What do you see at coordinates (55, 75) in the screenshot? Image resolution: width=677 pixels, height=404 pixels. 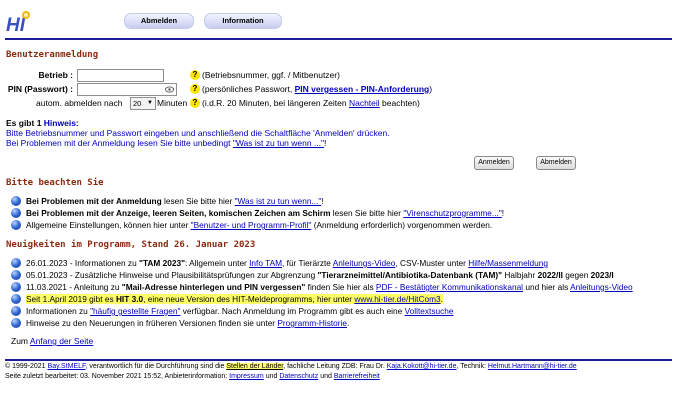 I see `betrieb-label: Betrieb :` at bounding box center [55, 75].